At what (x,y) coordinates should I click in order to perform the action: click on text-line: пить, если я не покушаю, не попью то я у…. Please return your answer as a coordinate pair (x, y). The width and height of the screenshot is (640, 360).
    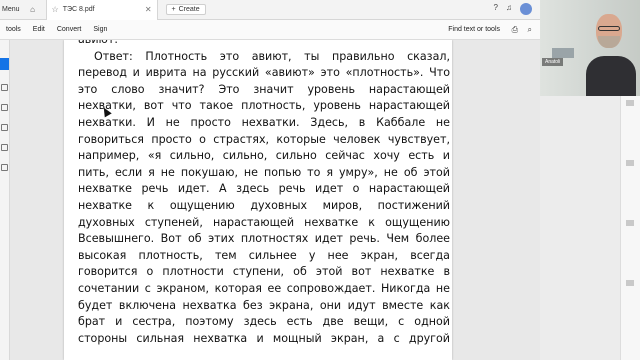
    Looking at the image, I should click on (264, 172).